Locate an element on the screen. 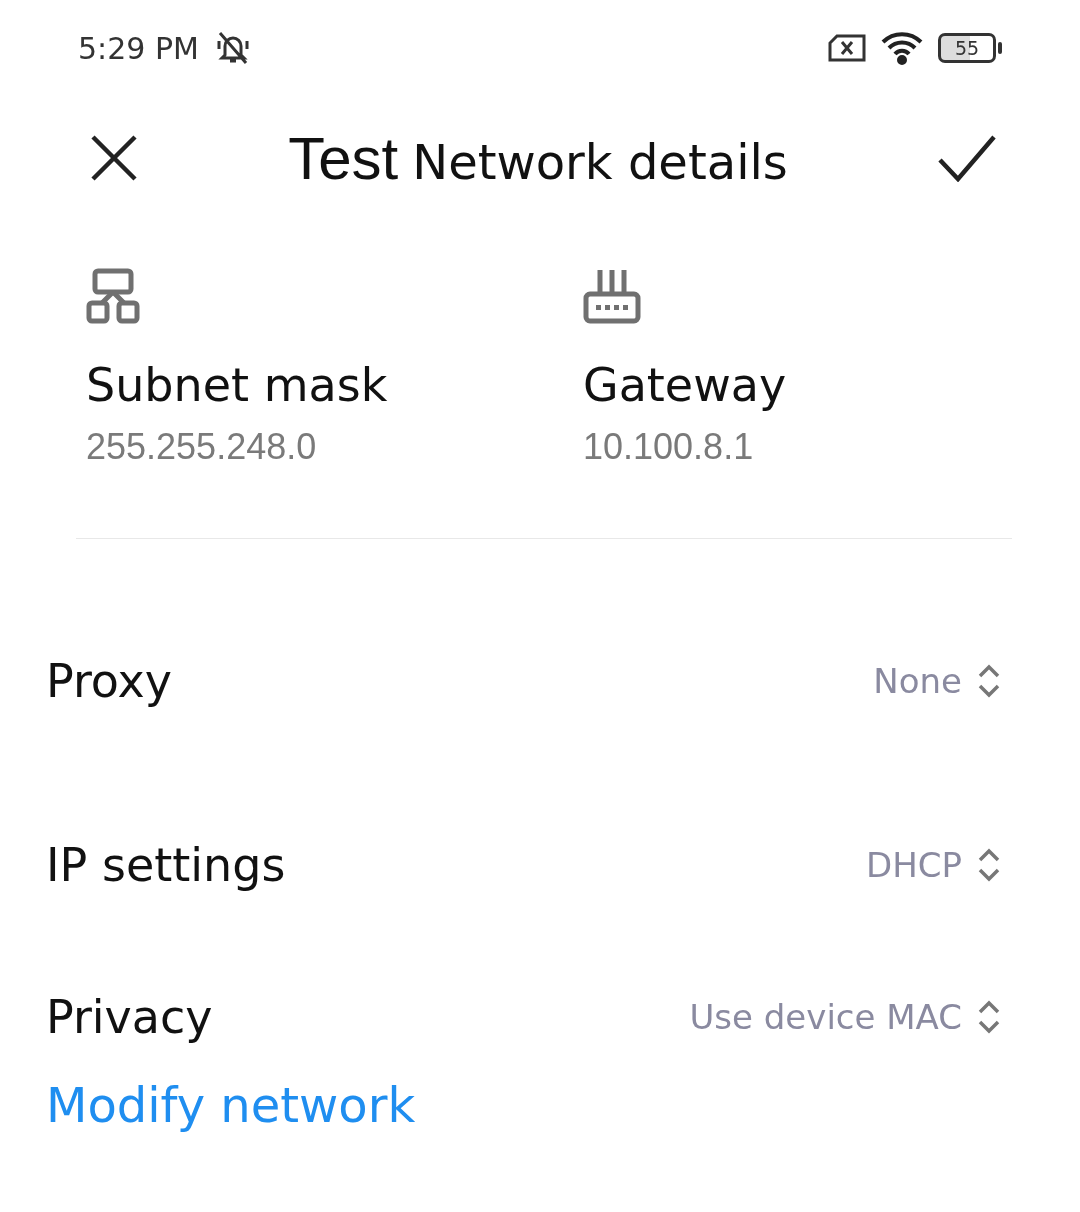 This screenshot has width=1080, height=1212. router-icon is located at coordinates (612, 296).